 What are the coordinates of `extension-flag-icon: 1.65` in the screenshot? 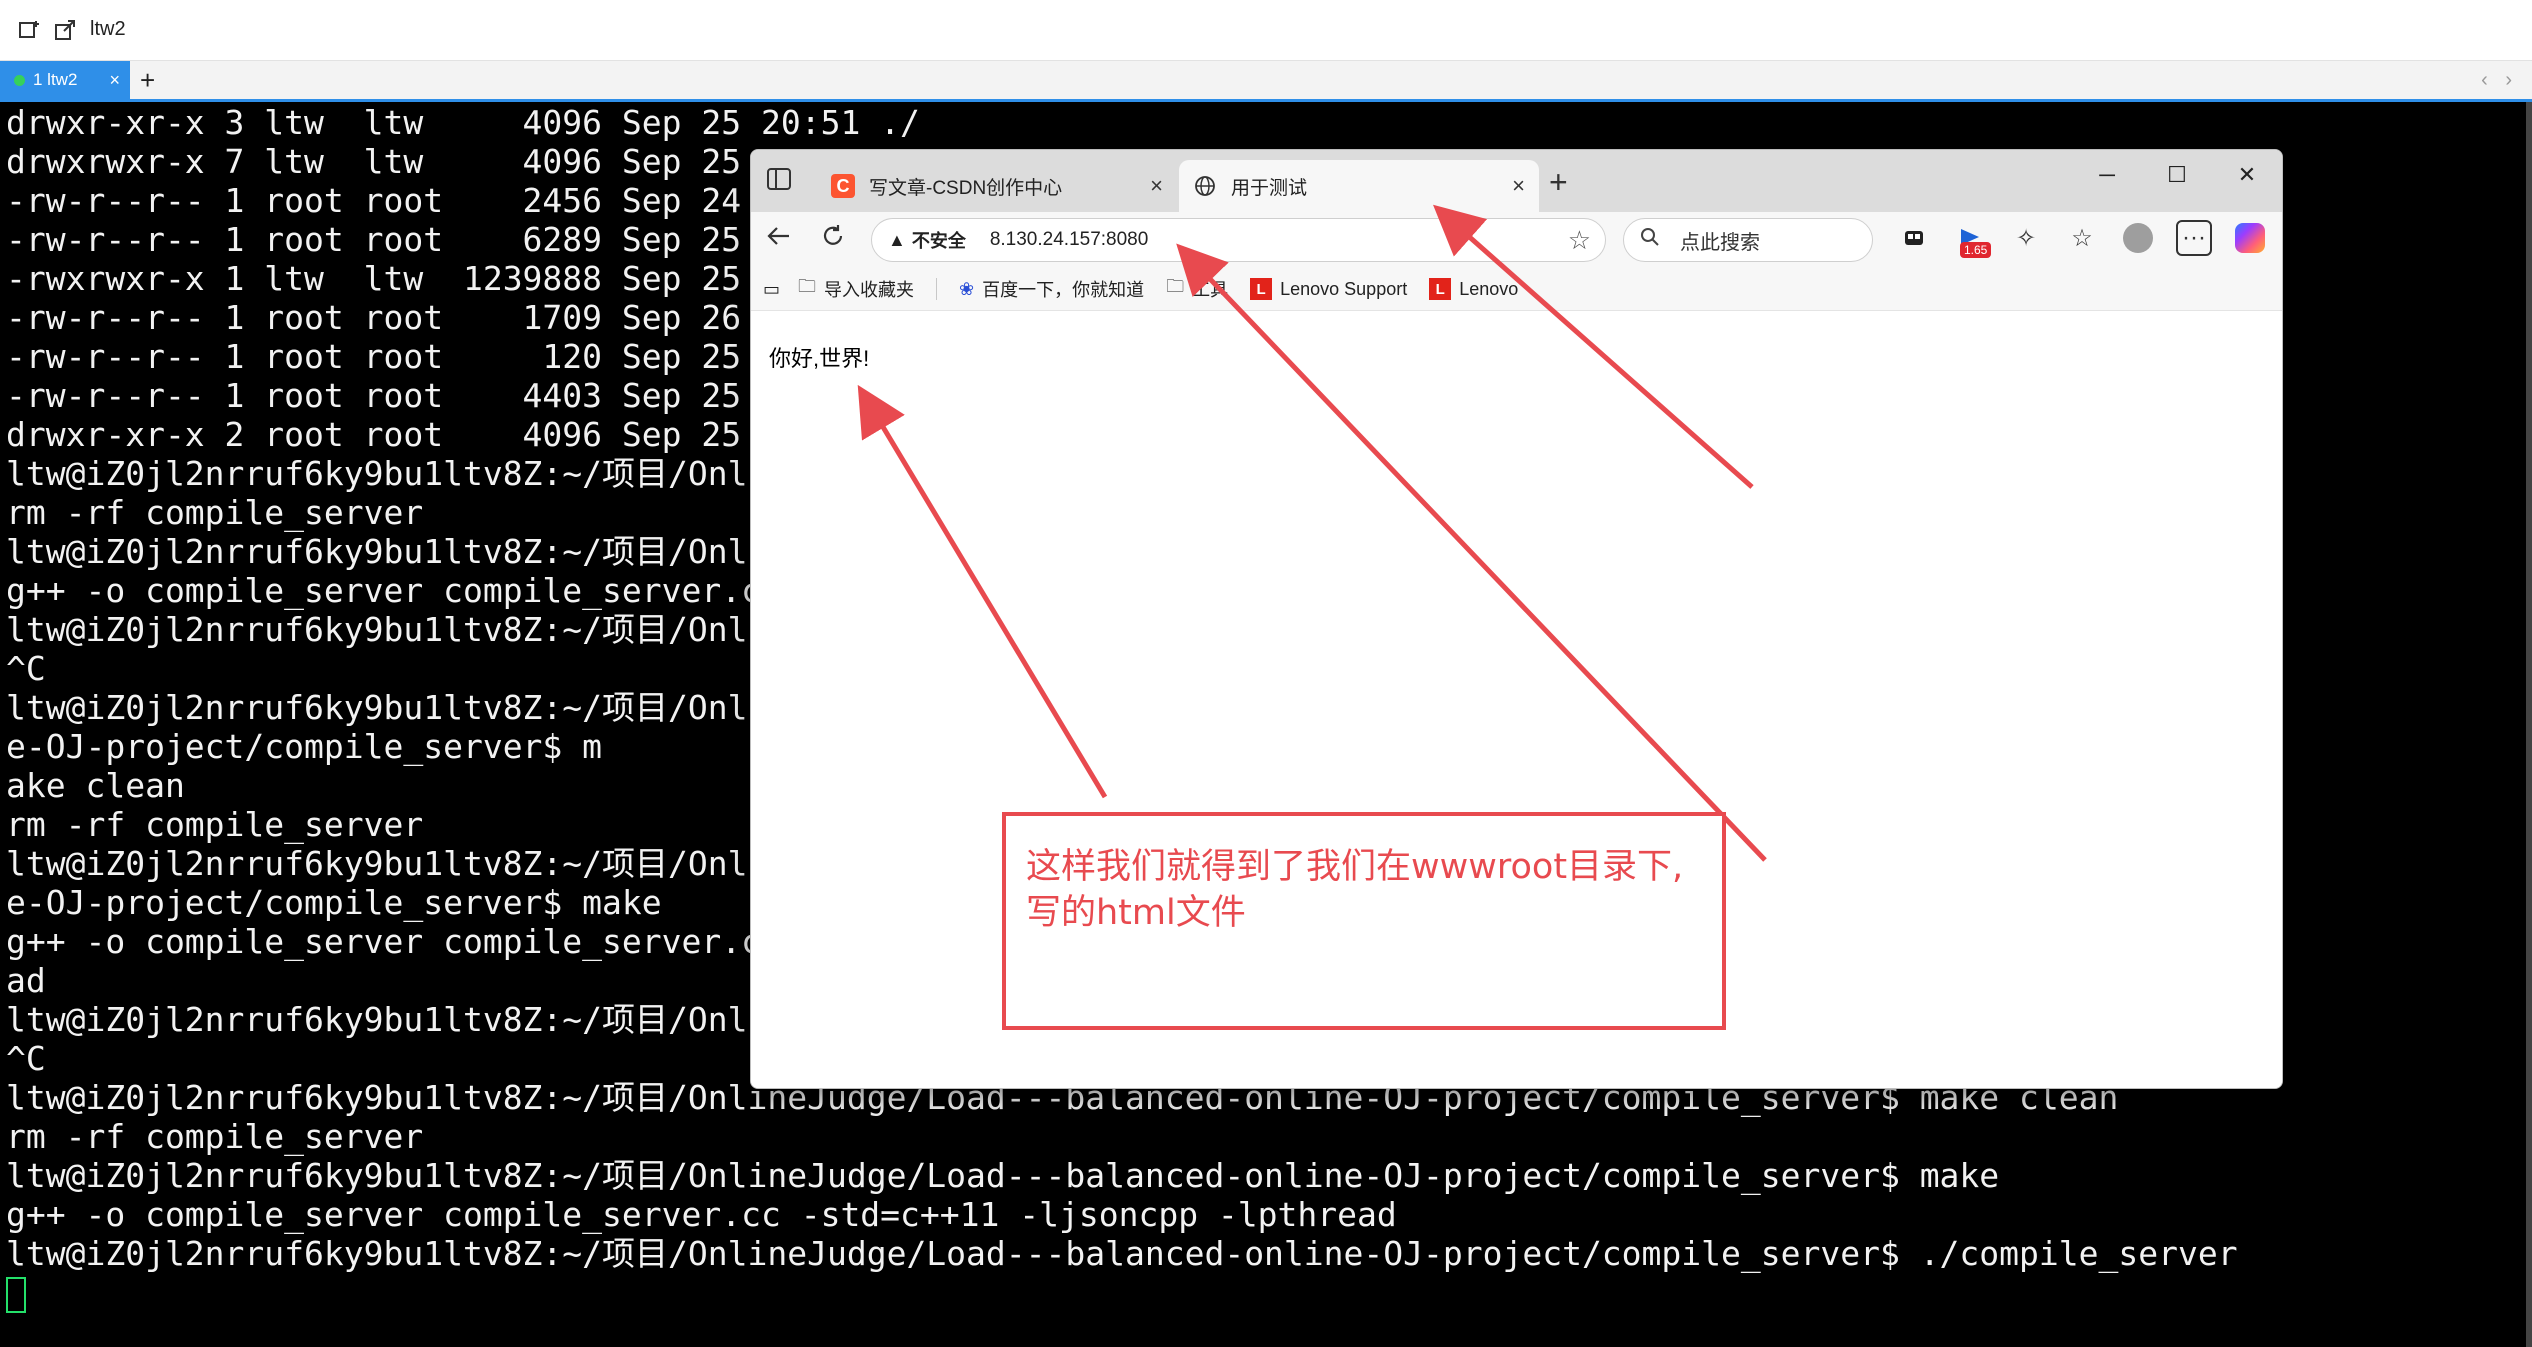 It's located at (1972, 239).